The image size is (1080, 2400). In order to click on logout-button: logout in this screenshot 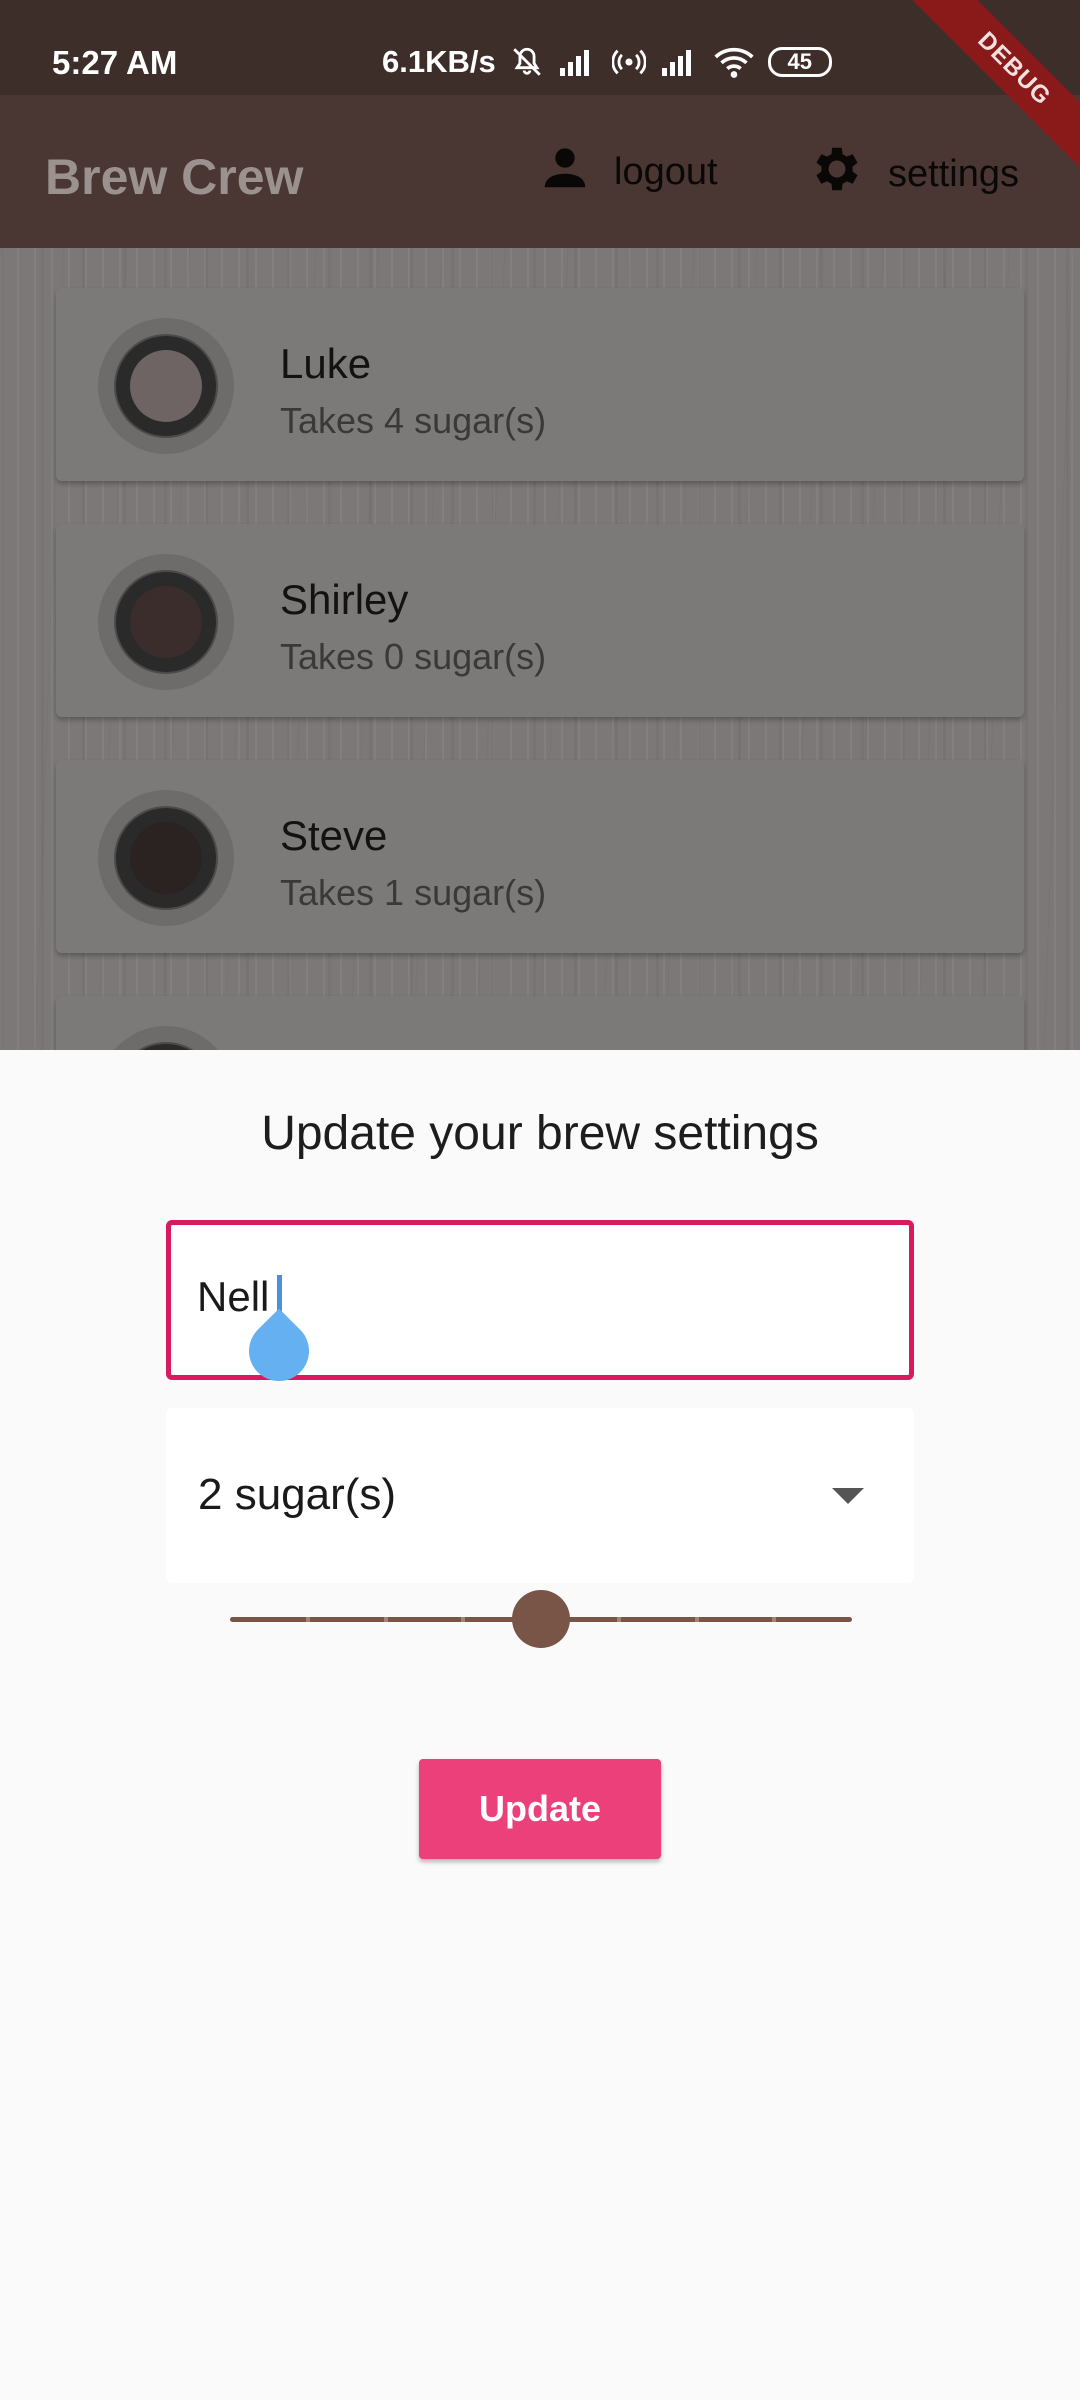, I will do `click(628, 172)`.